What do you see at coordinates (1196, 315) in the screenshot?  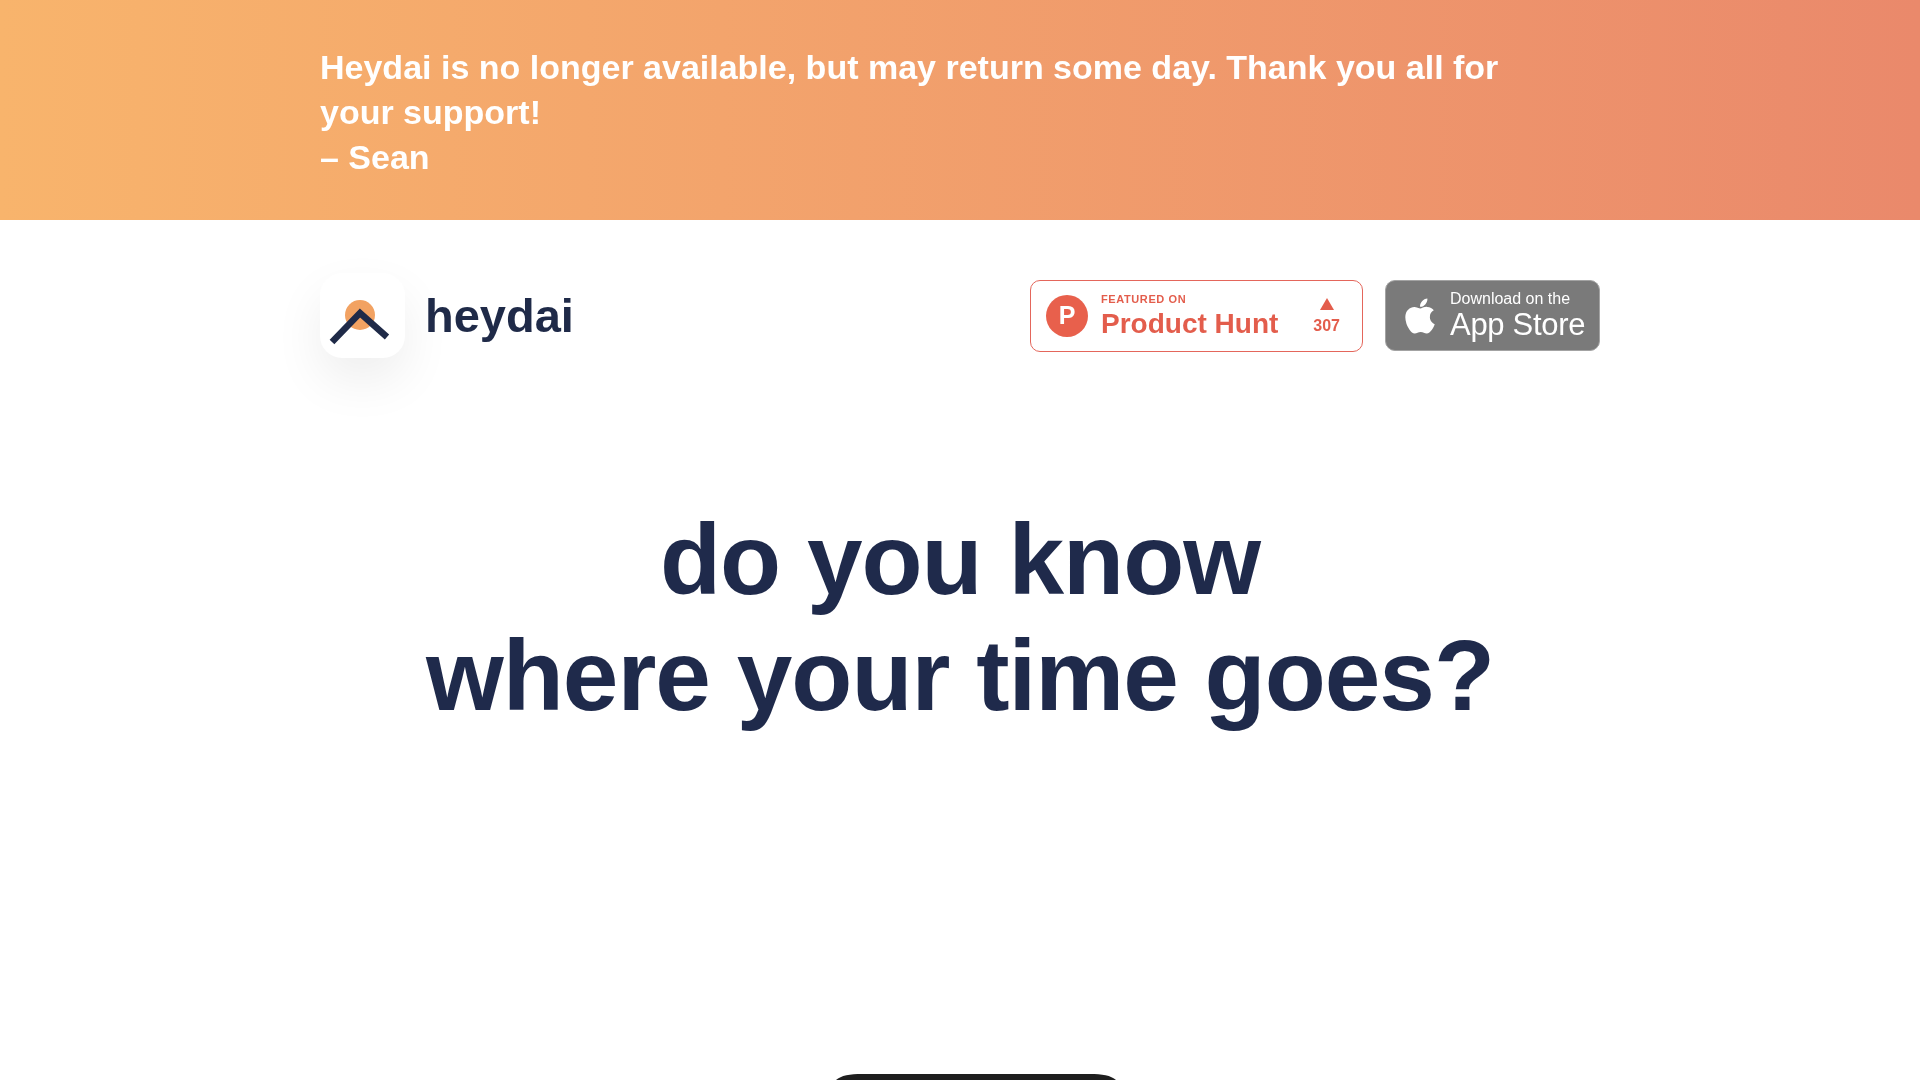 I see `product-hunt-badge: P FEATURED ON Product Hunt 307` at bounding box center [1196, 315].